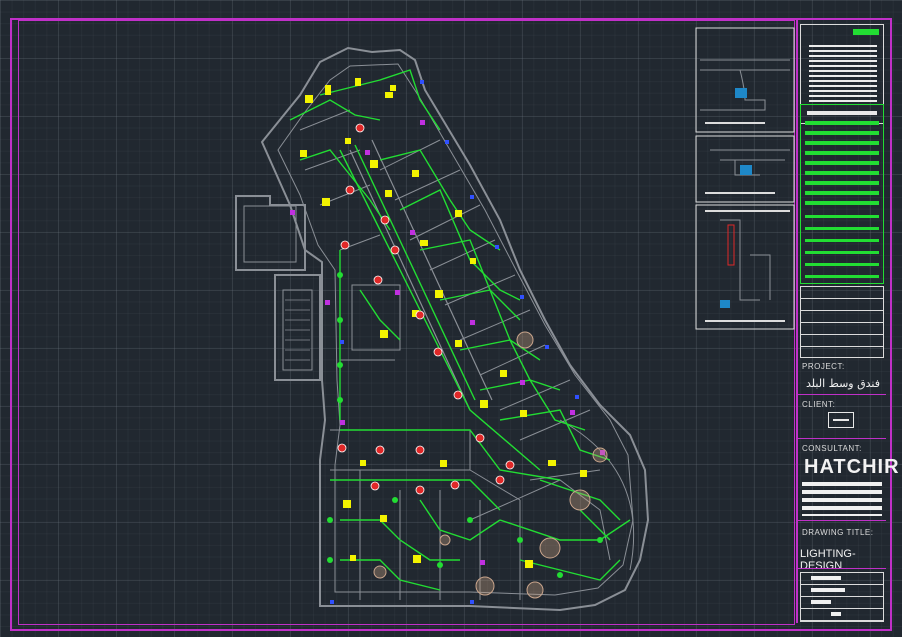 Image resolution: width=902 pixels, height=637 pixels. Describe the element at coordinates (838, 532) in the screenshot. I see `drawing-title-label: DRAWING TITLE:` at that location.